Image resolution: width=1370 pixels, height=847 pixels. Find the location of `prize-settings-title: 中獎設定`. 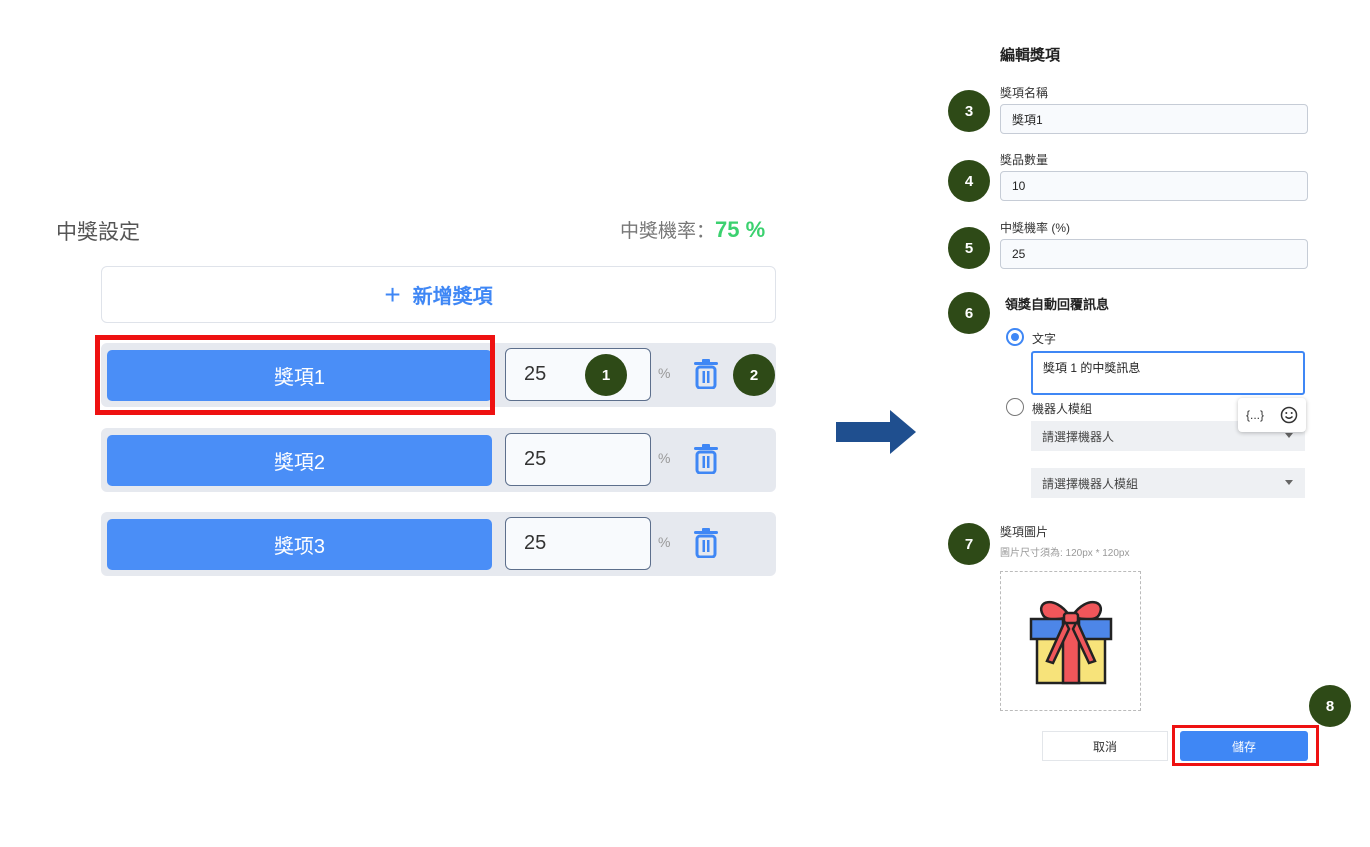

prize-settings-title: 中獎設定 is located at coordinates (98, 232).